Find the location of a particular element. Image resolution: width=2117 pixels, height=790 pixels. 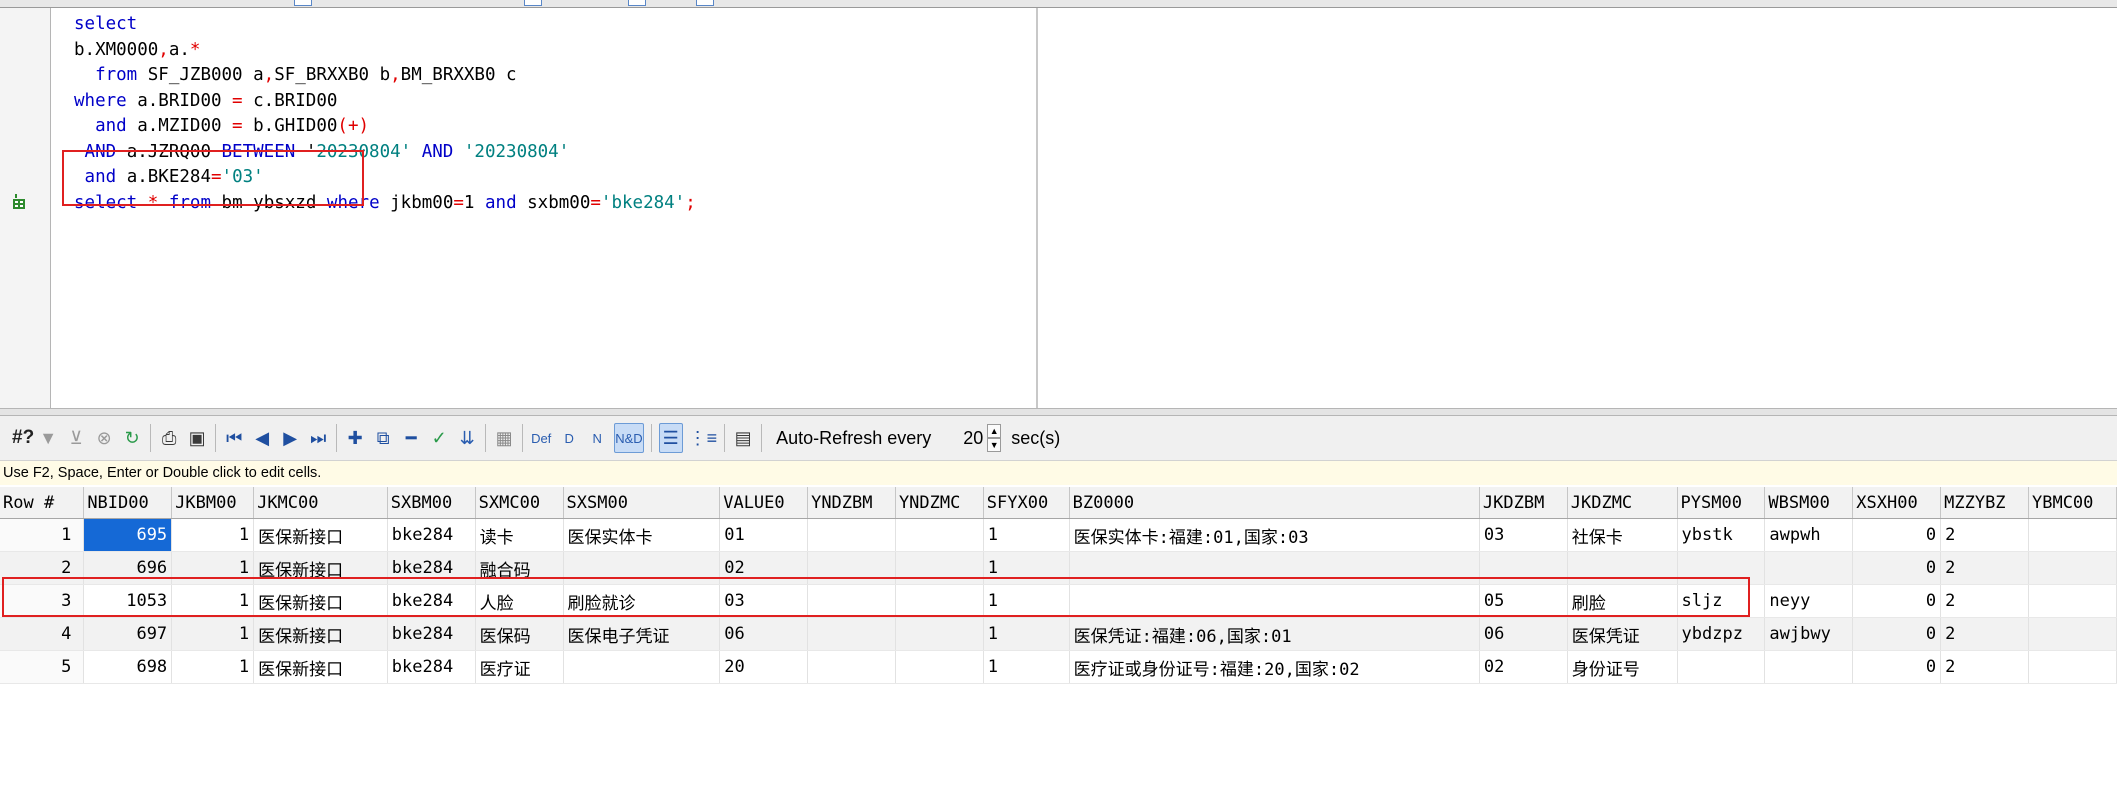

table-cell: 697 is located at coordinates (128, 634).